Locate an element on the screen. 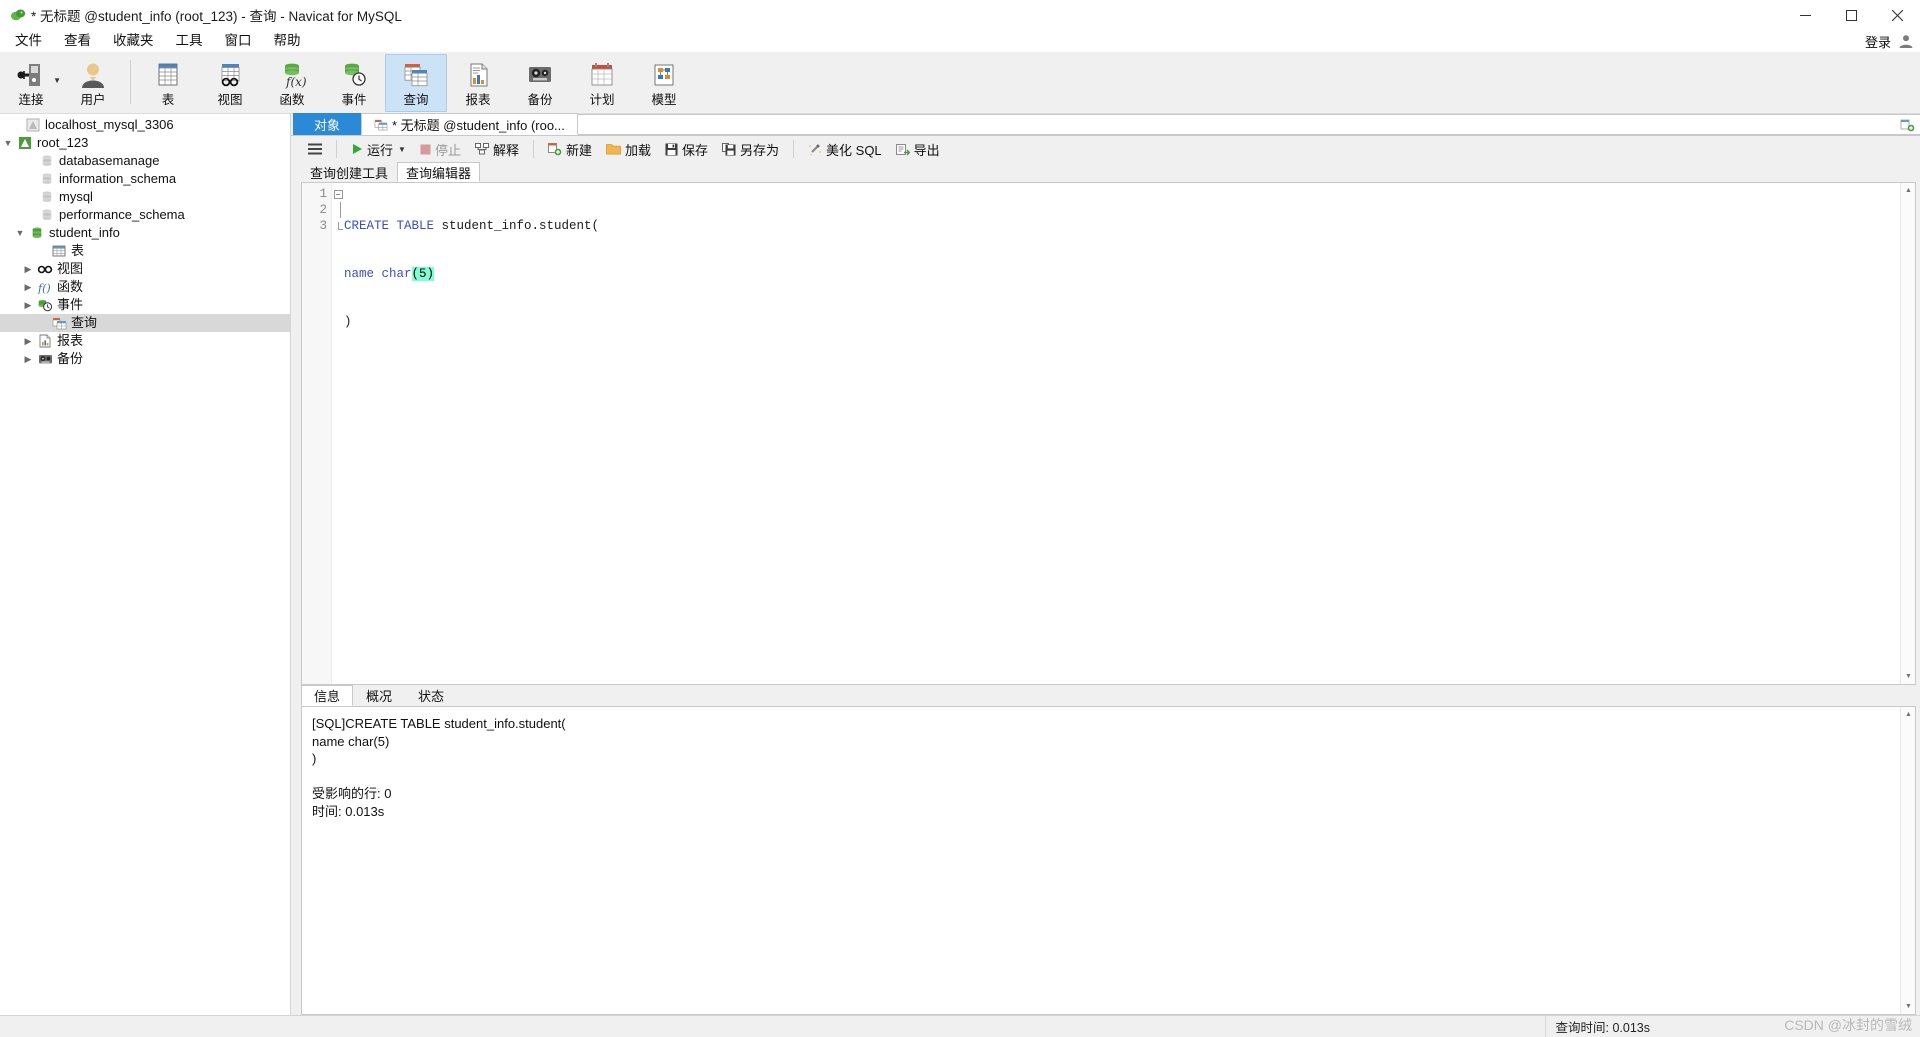 The image size is (1920, 1037). save-button: 保存 is located at coordinates (686, 149).